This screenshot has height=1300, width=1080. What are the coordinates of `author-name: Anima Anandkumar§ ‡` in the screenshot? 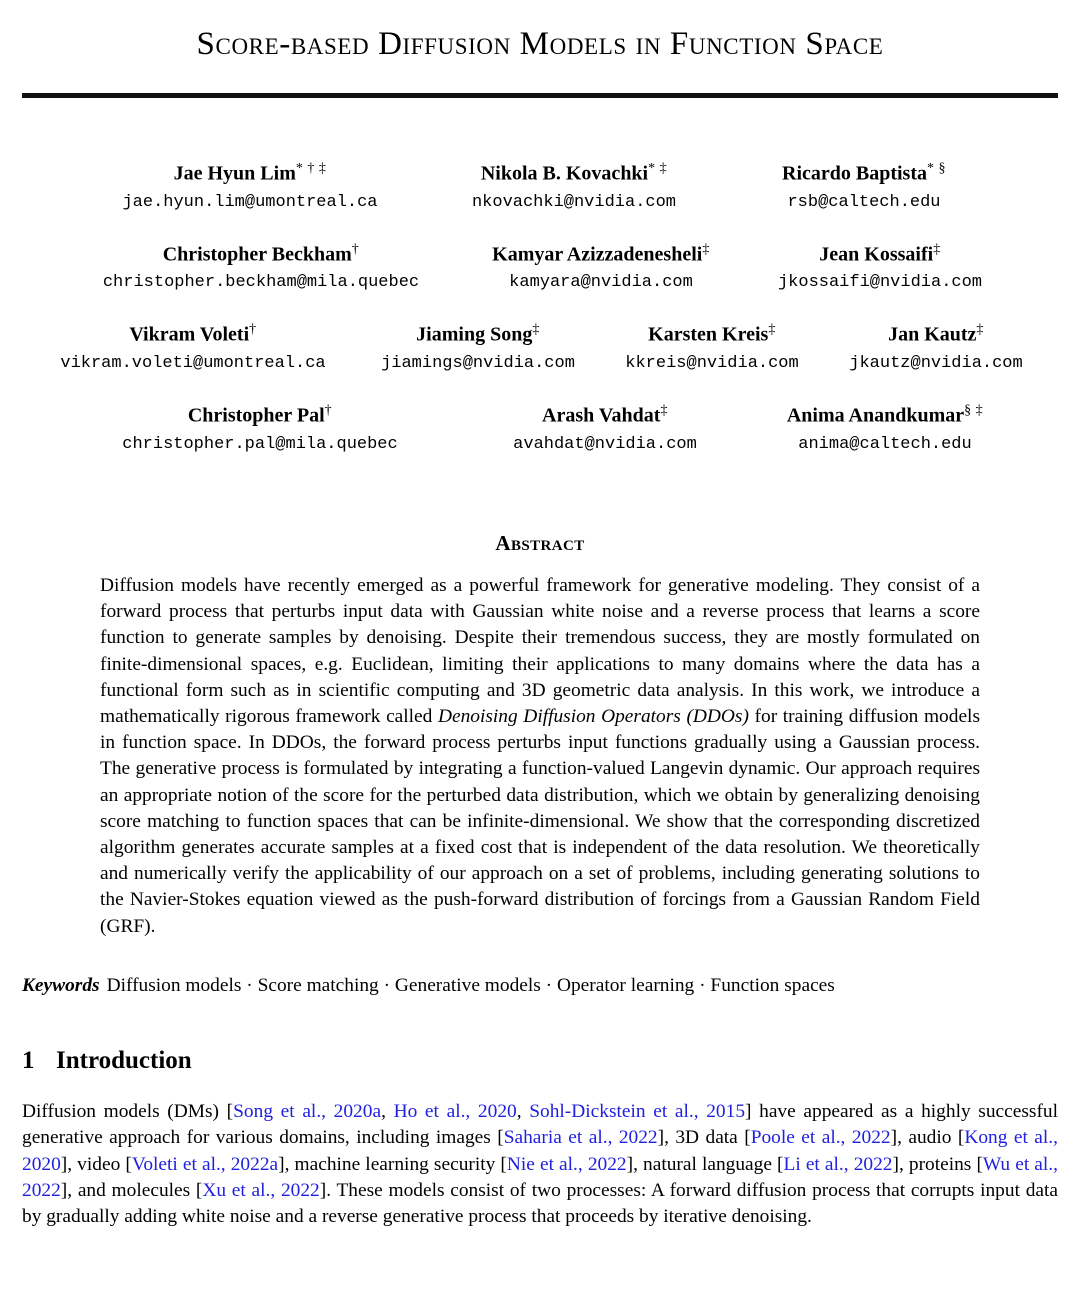 It's located at (885, 415).